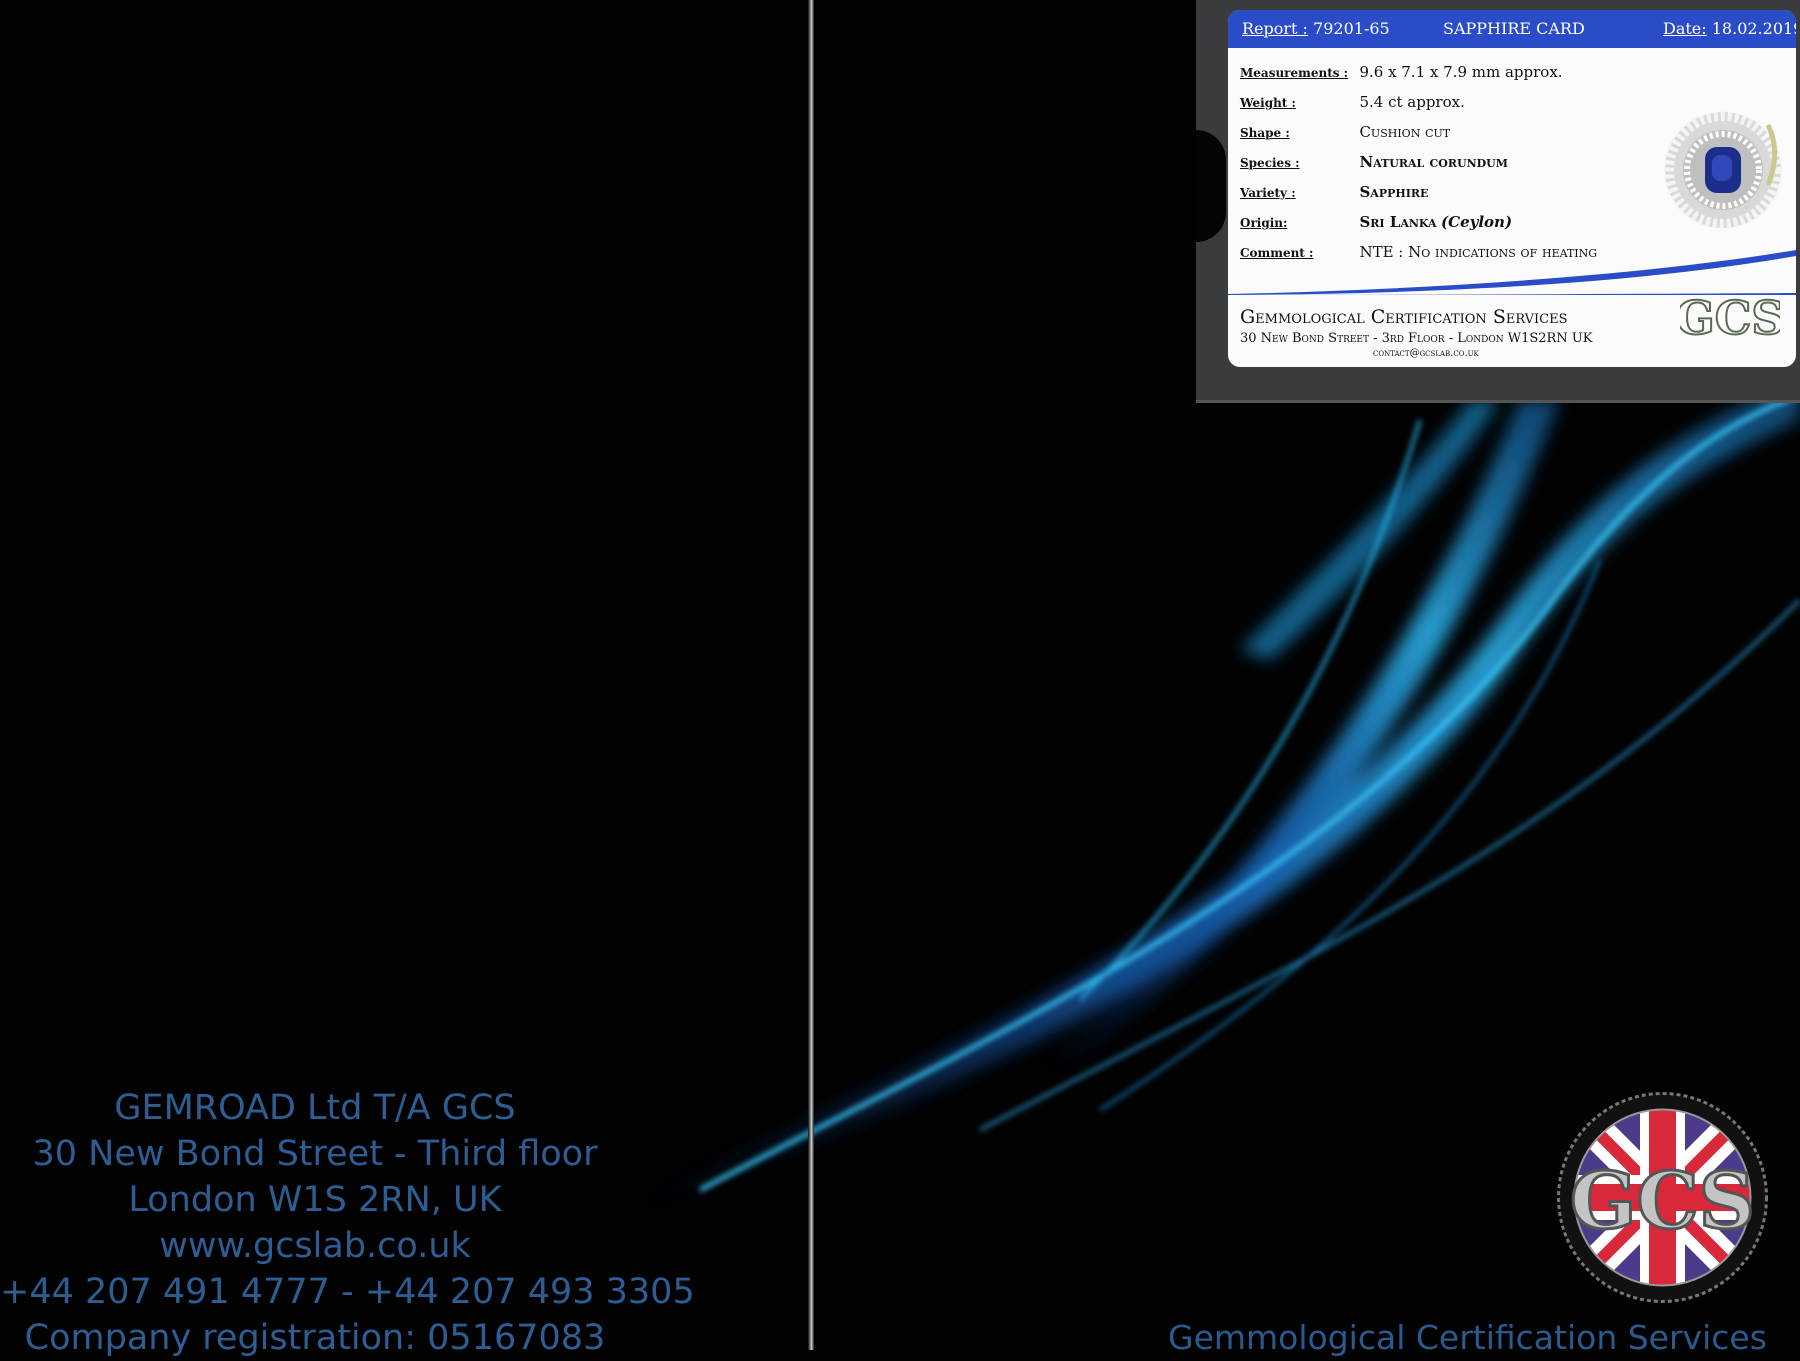 The height and width of the screenshot is (1361, 1800). I want to click on gcs-logo: GCS, so click(1730, 318).